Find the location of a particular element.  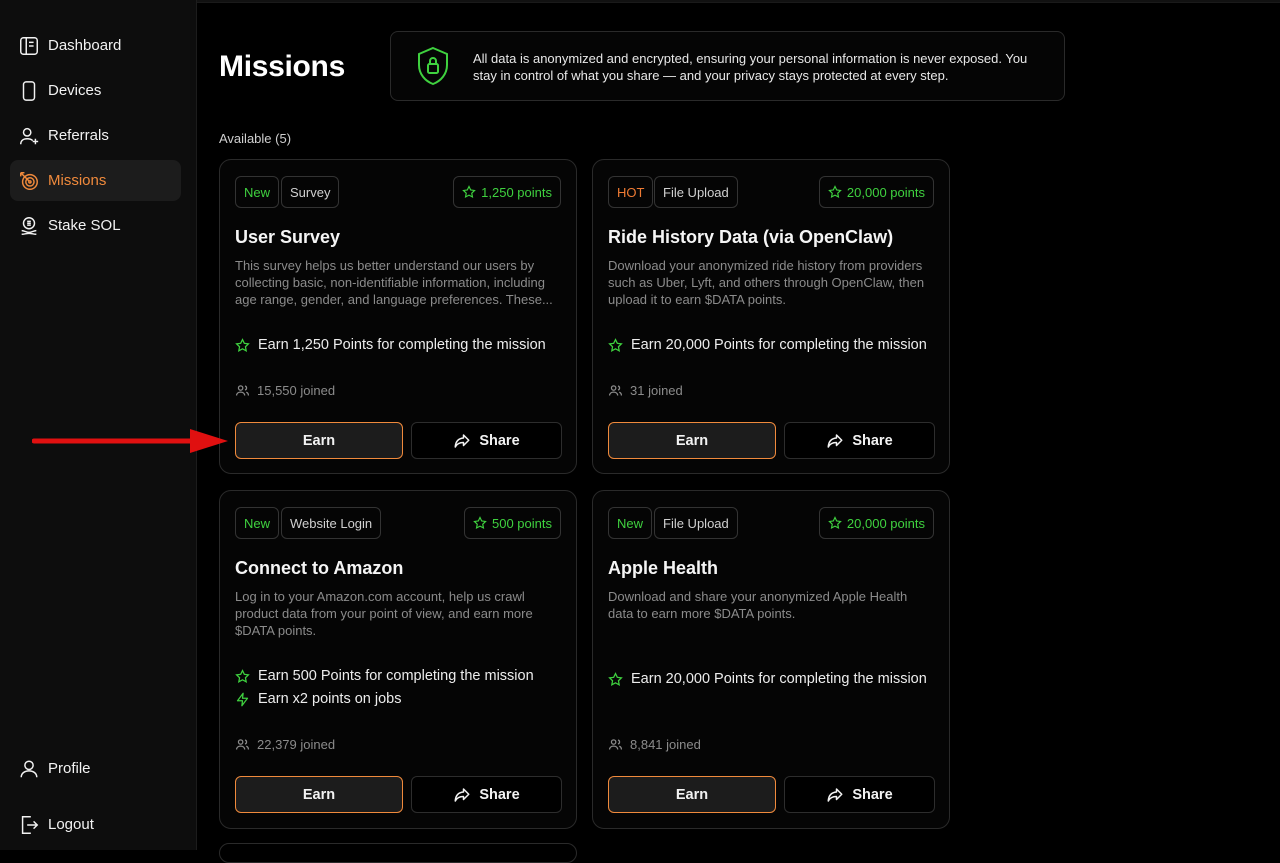

page-title: Missions is located at coordinates (282, 66).